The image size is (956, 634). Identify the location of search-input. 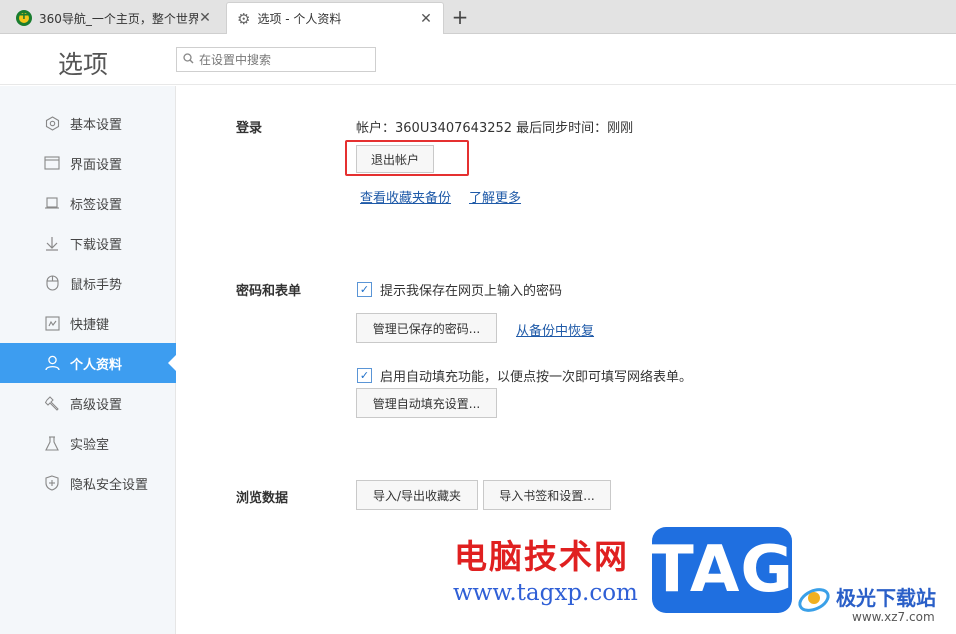
(284, 59).